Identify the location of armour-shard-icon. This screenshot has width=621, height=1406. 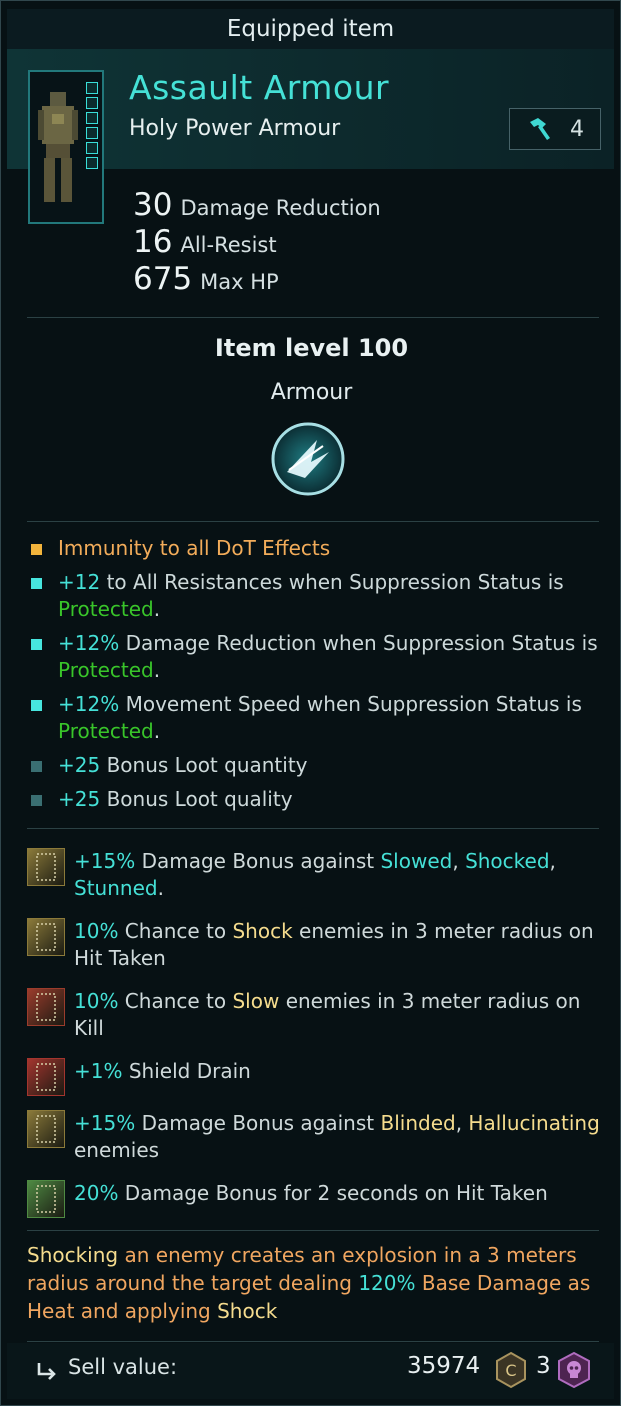
(308, 459).